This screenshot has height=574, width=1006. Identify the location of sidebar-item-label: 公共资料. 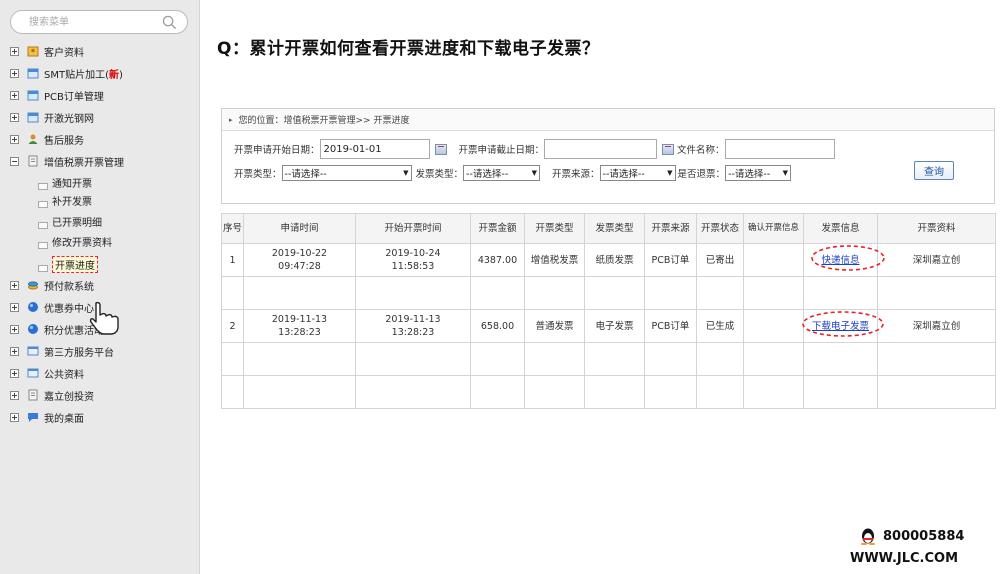
(64, 375).